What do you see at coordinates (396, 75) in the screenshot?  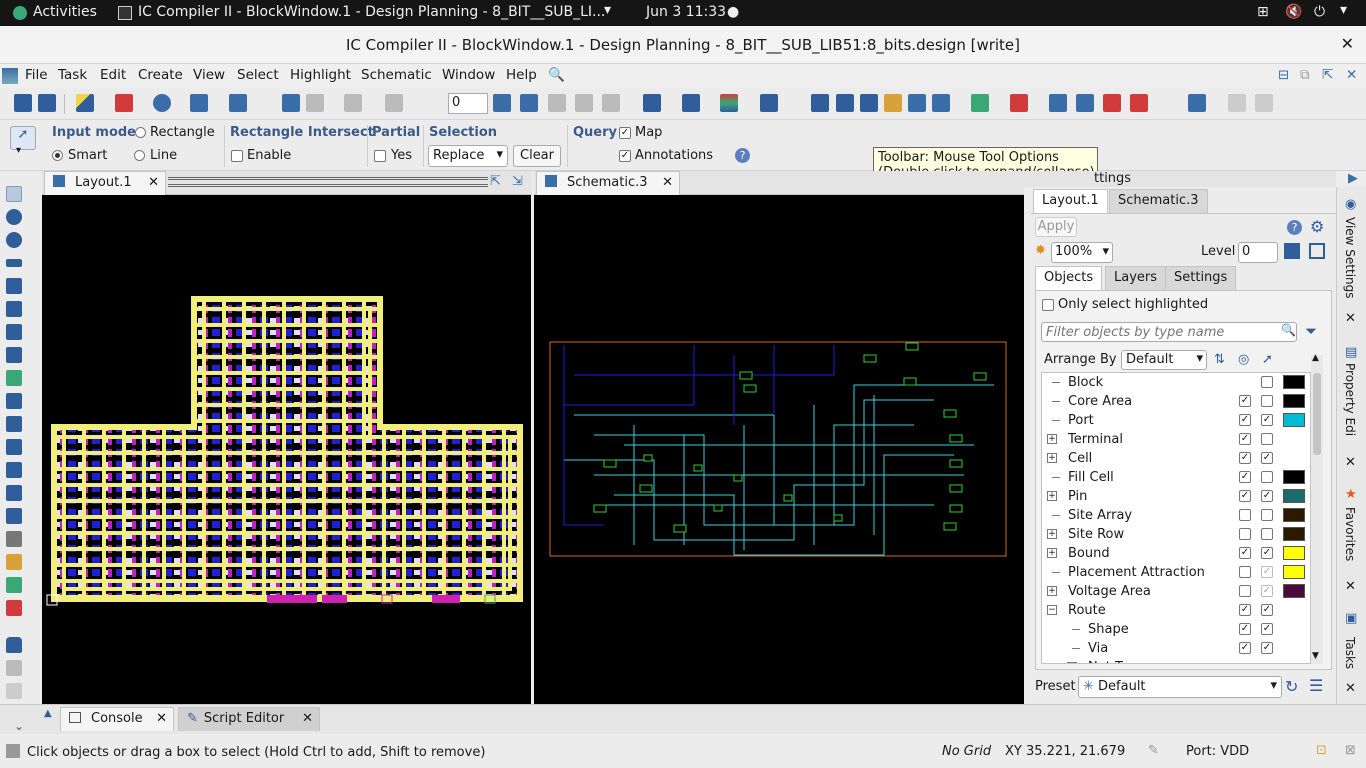 I see `menu-schematic: Schematic` at bounding box center [396, 75].